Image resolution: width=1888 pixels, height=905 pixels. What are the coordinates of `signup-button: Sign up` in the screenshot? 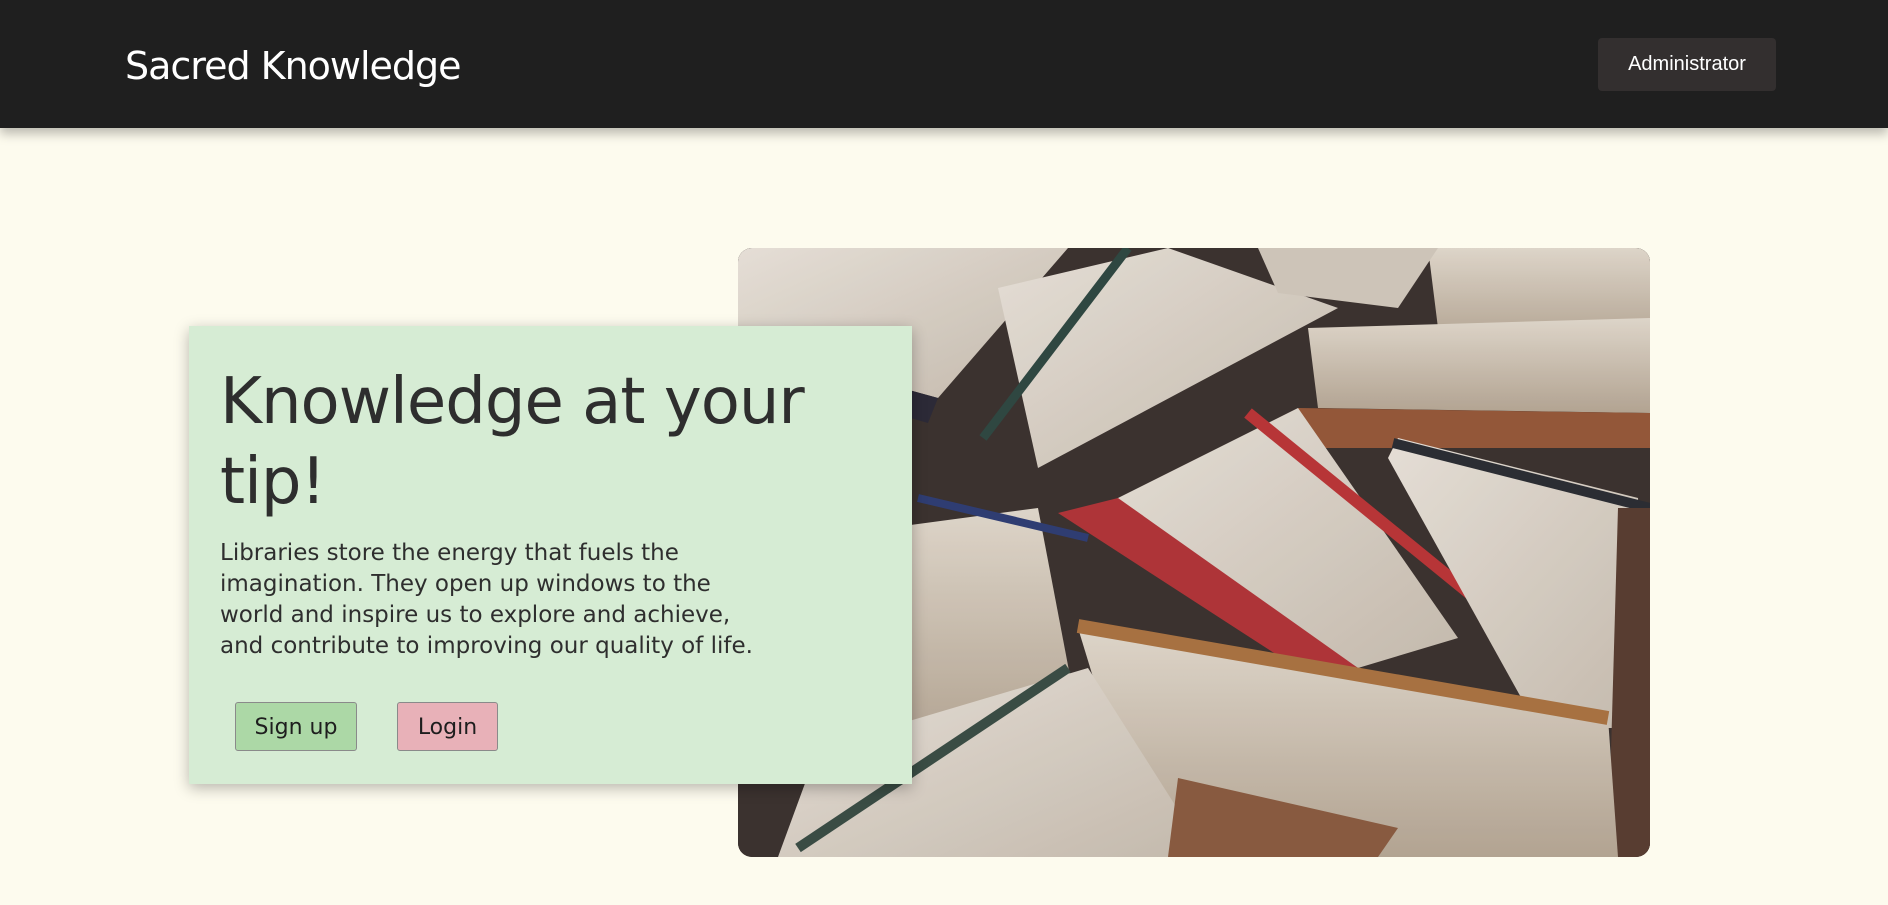 It's located at (296, 726).